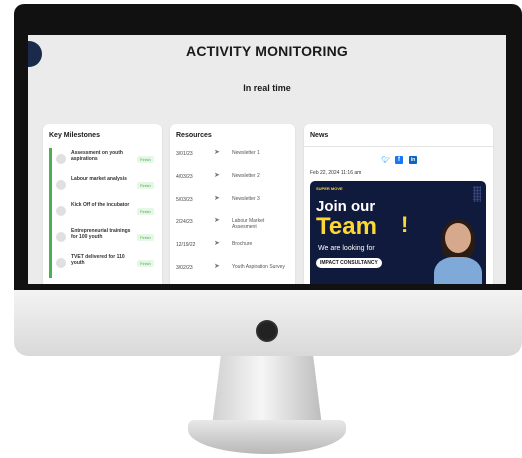 This screenshot has width=522, height=458. What do you see at coordinates (385, 160) in the screenshot?
I see `twitter-icon: 🐦︎` at bounding box center [385, 160].